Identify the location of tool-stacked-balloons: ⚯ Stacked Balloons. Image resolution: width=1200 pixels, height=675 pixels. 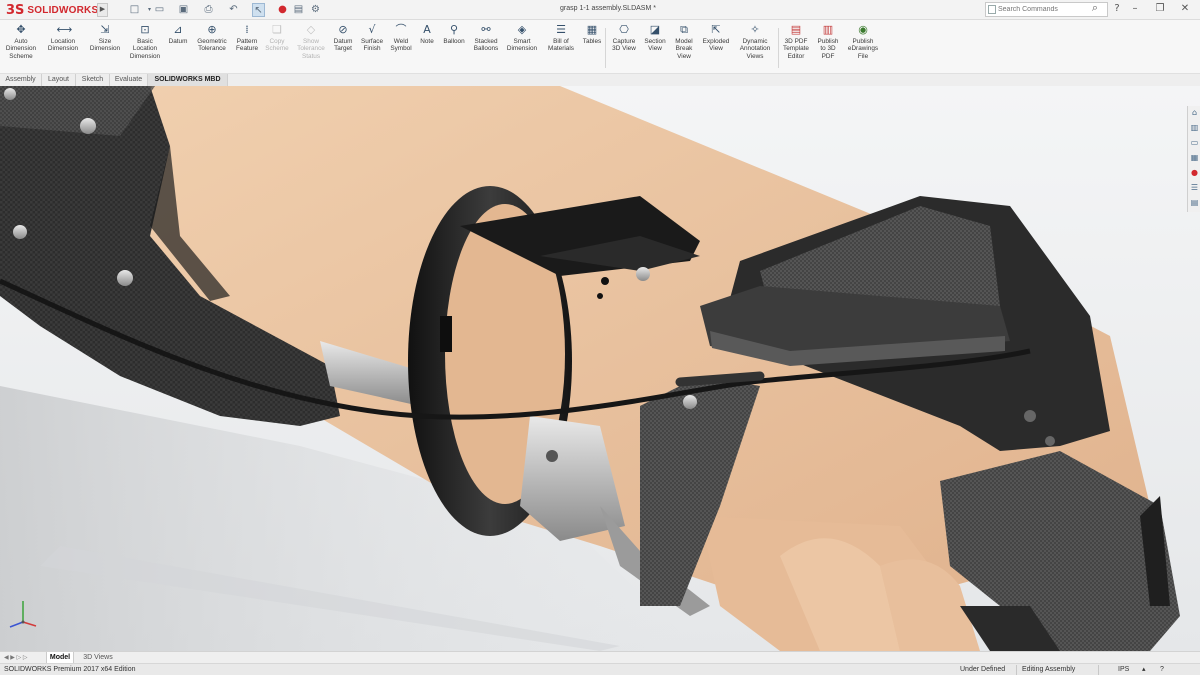
(486, 38).